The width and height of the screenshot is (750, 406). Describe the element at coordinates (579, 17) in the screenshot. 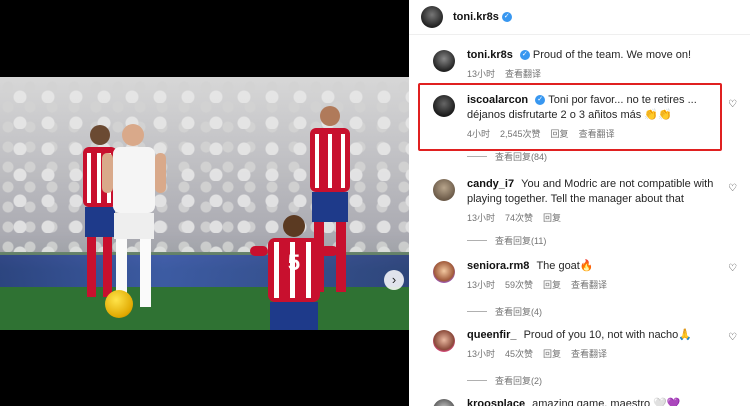

I see `post-header: toni.kr8s ✓` at that location.